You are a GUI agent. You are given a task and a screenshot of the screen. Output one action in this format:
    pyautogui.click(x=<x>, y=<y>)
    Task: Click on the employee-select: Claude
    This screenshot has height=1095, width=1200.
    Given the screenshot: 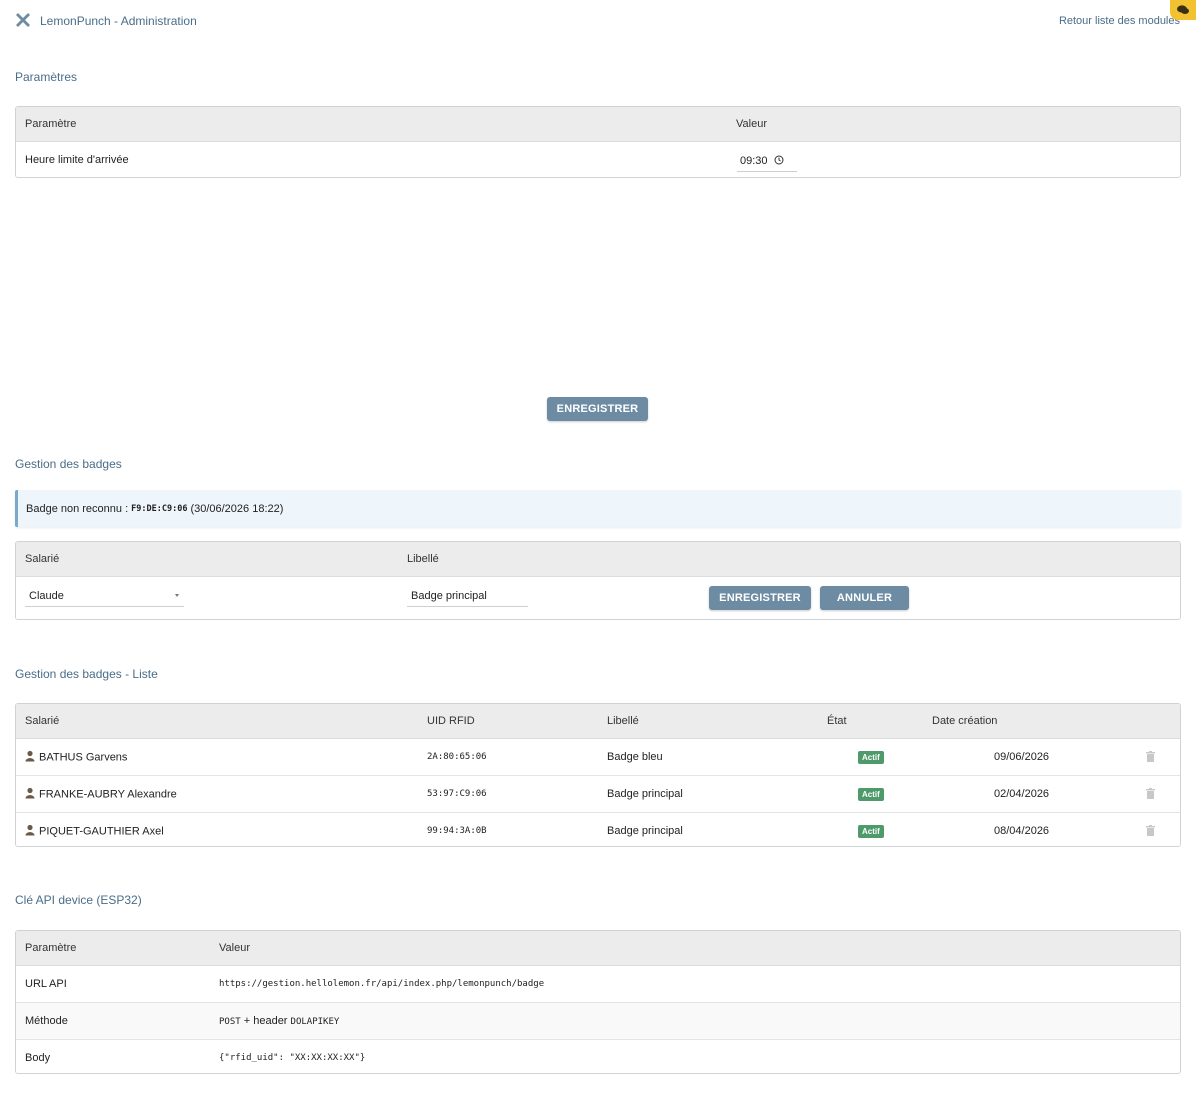 What is the action you would take?
    pyautogui.click(x=104, y=596)
    